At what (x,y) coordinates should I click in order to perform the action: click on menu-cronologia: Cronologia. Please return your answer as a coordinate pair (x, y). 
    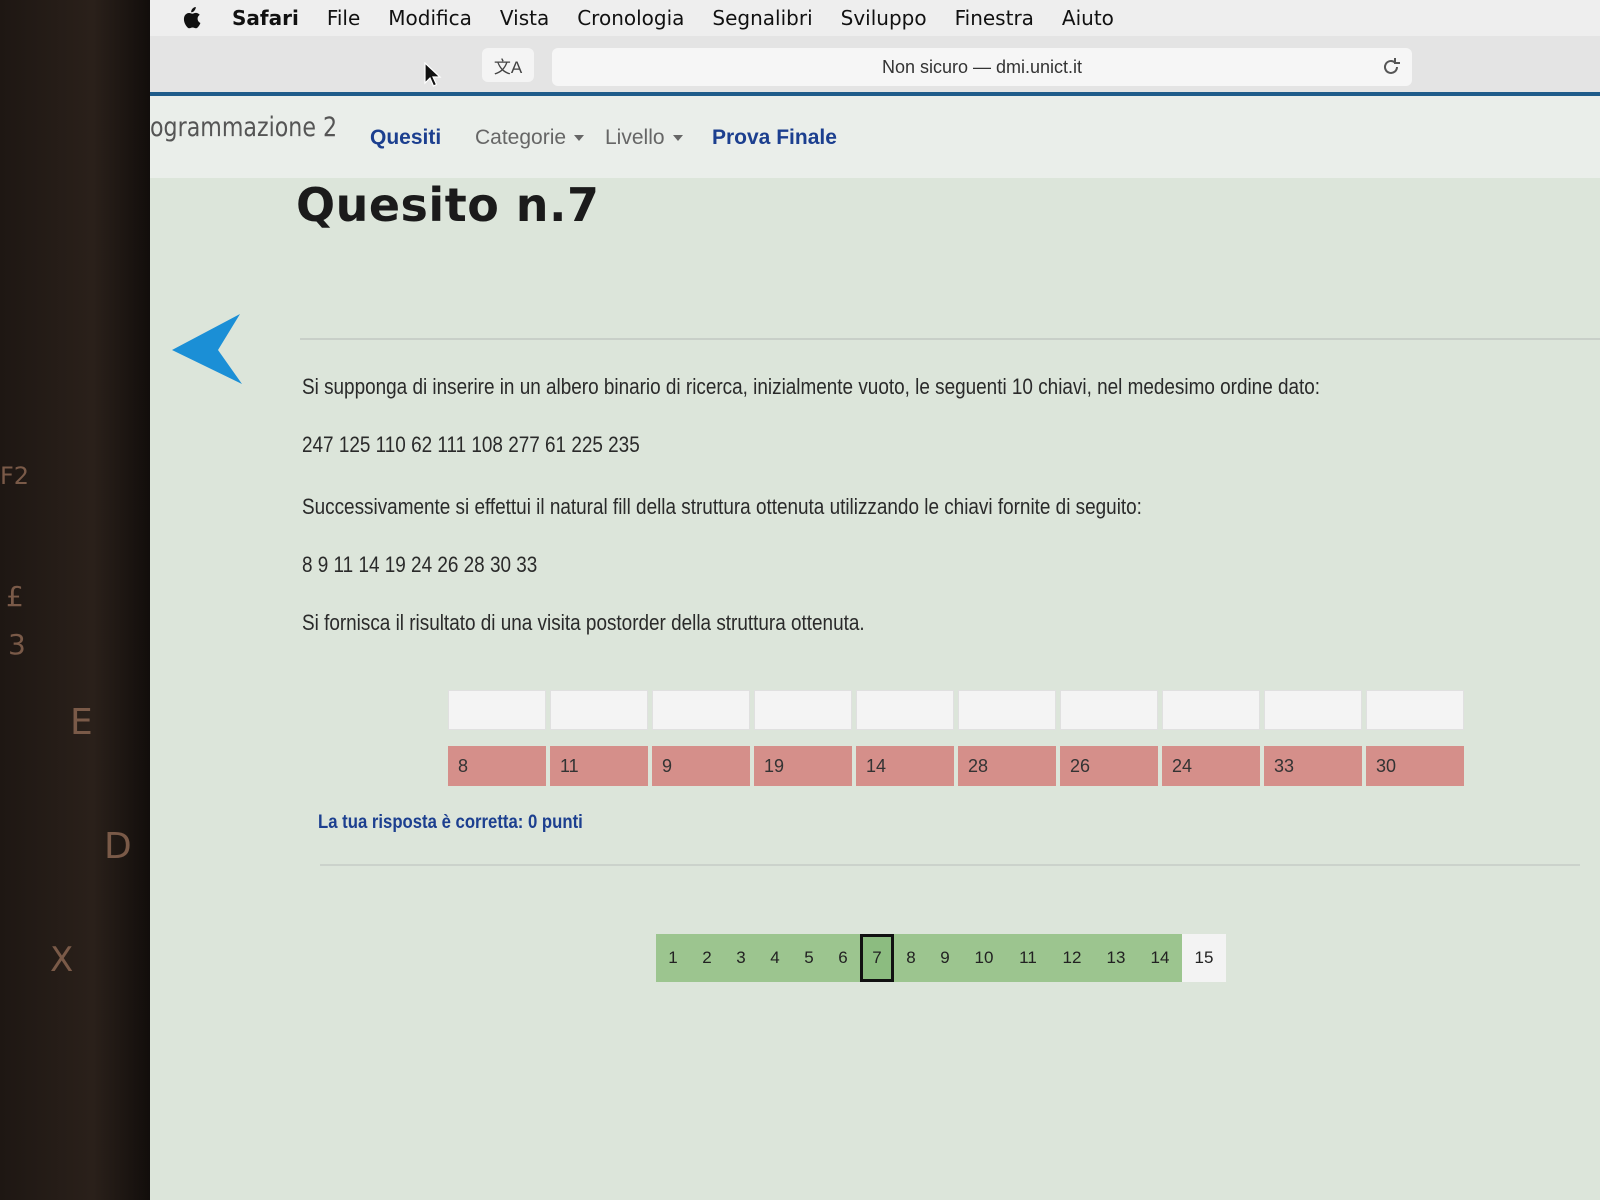
    Looking at the image, I should click on (630, 18).